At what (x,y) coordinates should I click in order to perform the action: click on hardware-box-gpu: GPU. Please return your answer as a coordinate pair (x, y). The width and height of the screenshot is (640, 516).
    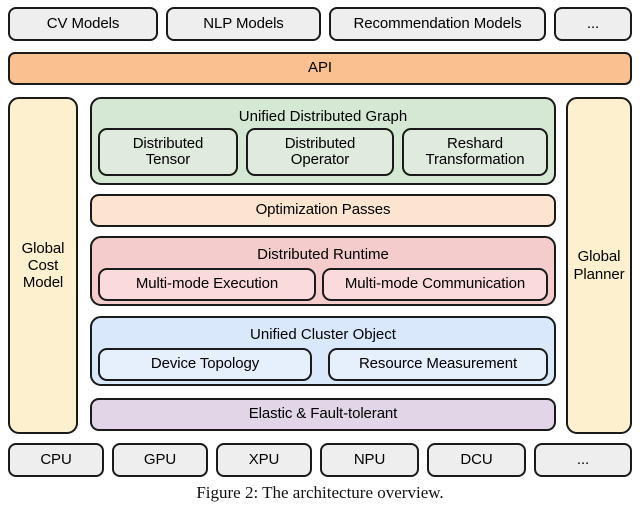
    Looking at the image, I should click on (160, 460).